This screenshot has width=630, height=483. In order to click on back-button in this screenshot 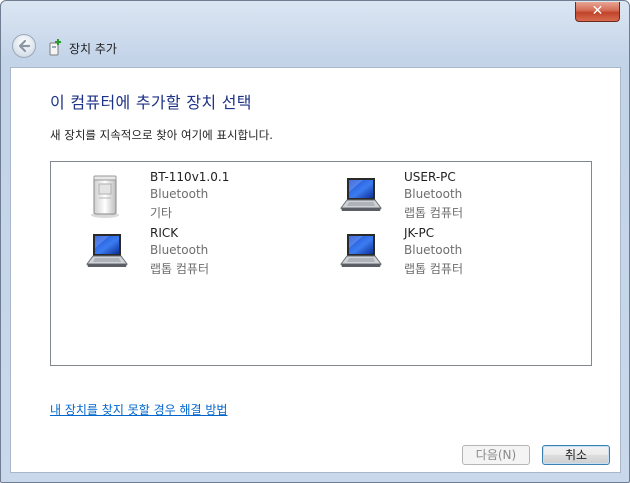, I will do `click(24, 46)`.